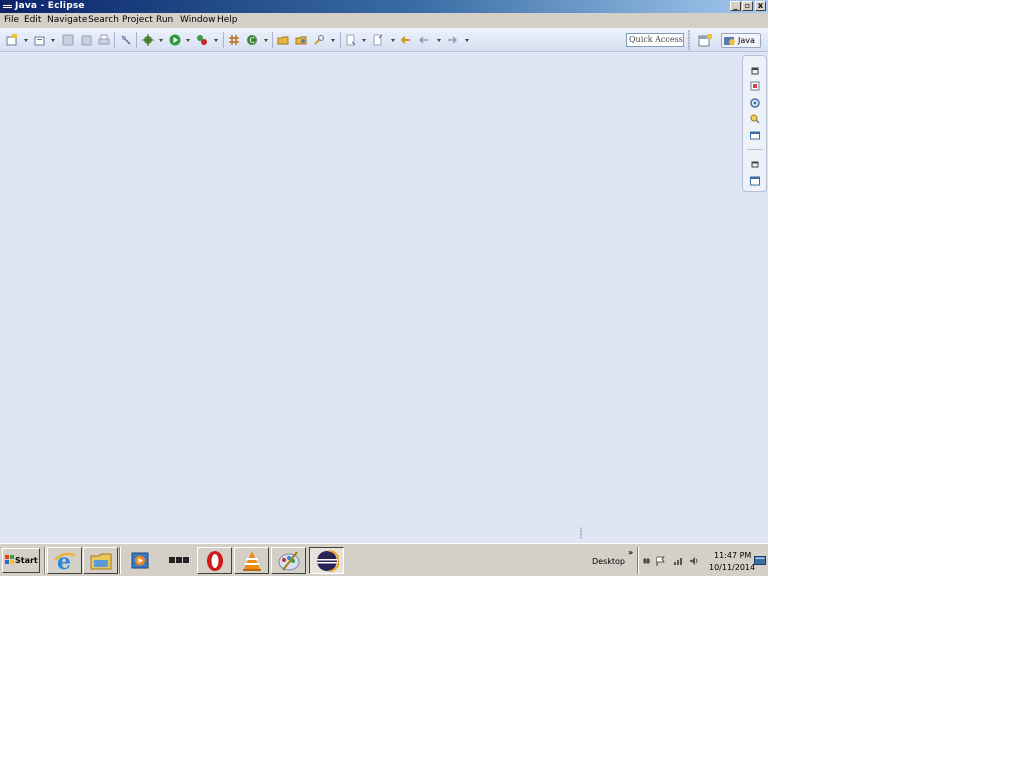  What do you see at coordinates (12, 40) in the screenshot?
I see `new-icon` at bounding box center [12, 40].